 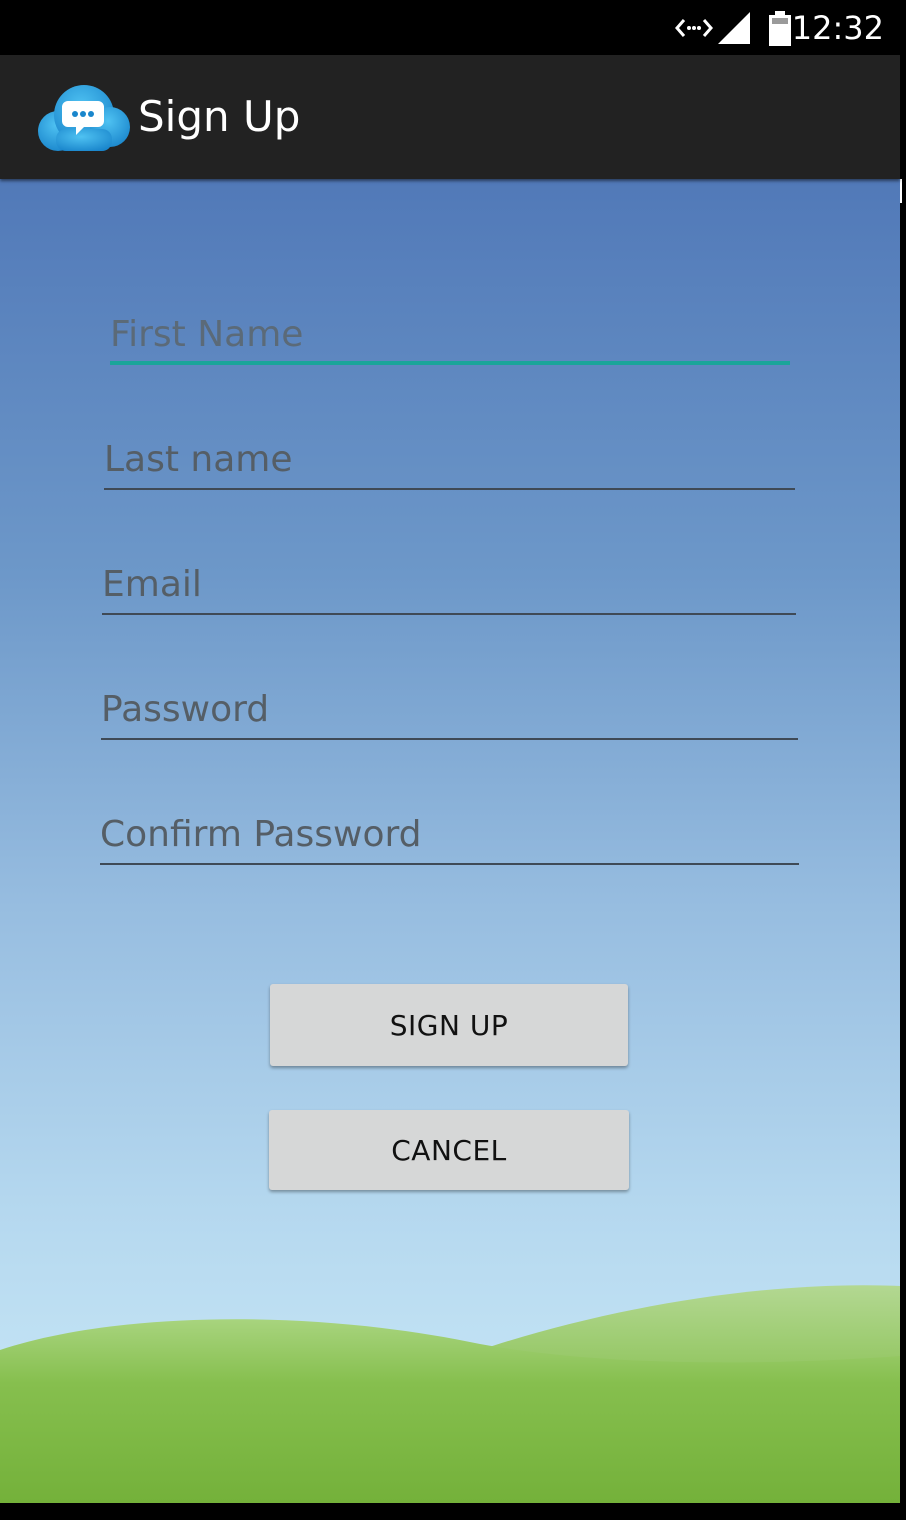 I want to click on first-name-field, so click(x=450, y=336).